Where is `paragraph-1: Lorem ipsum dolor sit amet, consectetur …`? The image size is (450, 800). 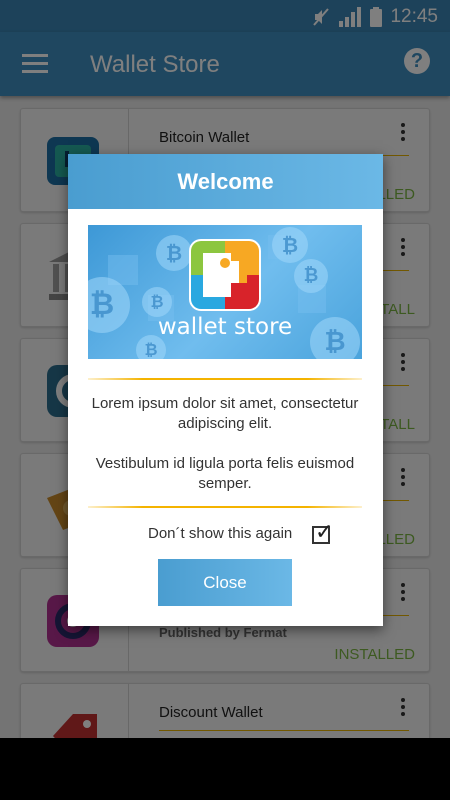 paragraph-1: Lorem ipsum dolor sit amet, consectetur … is located at coordinates (225, 413).